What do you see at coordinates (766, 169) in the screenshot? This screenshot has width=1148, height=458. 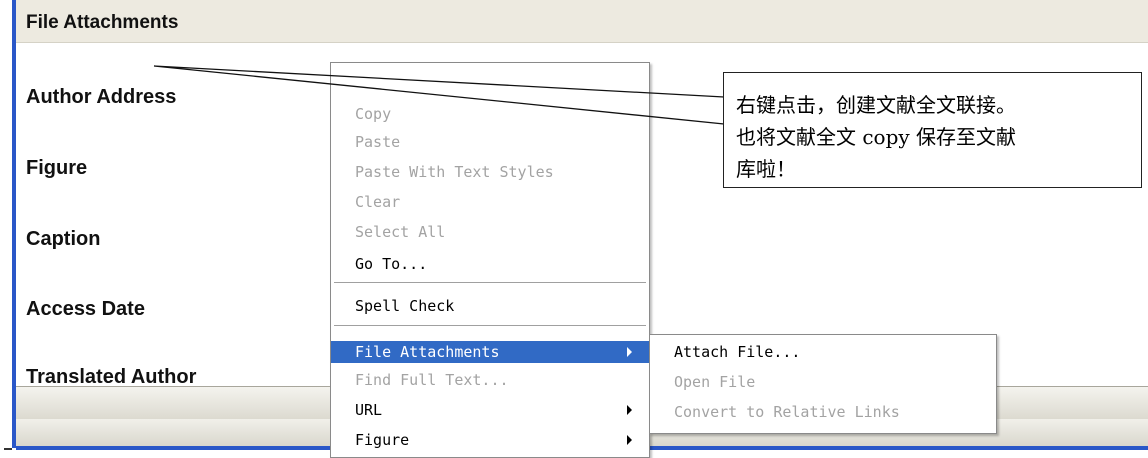 I see `callout-line-3: 库啦！` at bounding box center [766, 169].